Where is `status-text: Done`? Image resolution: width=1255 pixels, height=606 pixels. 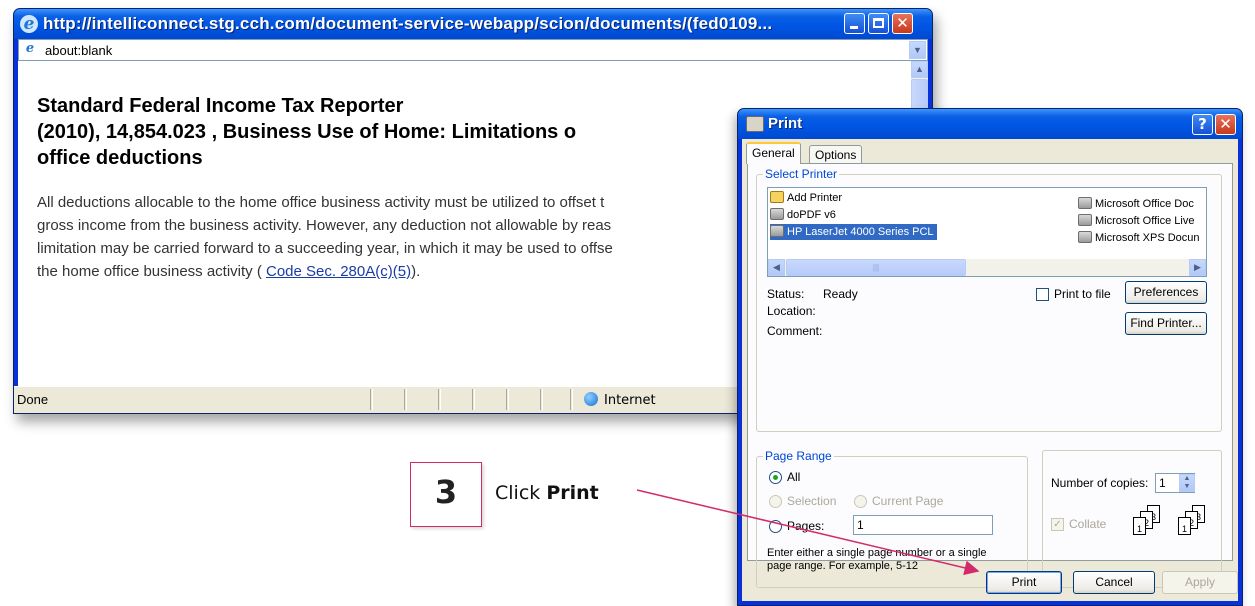
status-text: Done is located at coordinates (33, 399).